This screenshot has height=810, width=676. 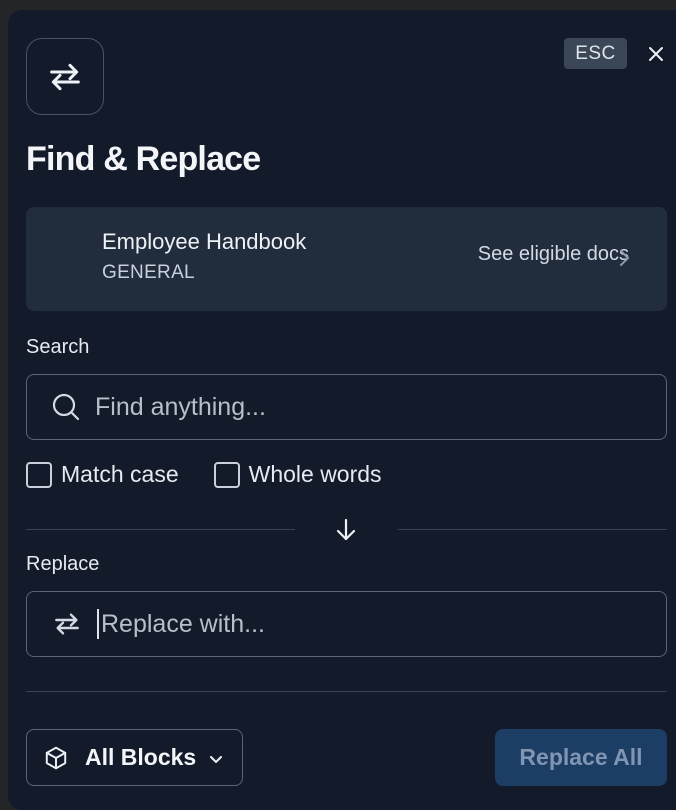 I want to click on dialog-title: Find & Replace, so click(x=143, y=159).